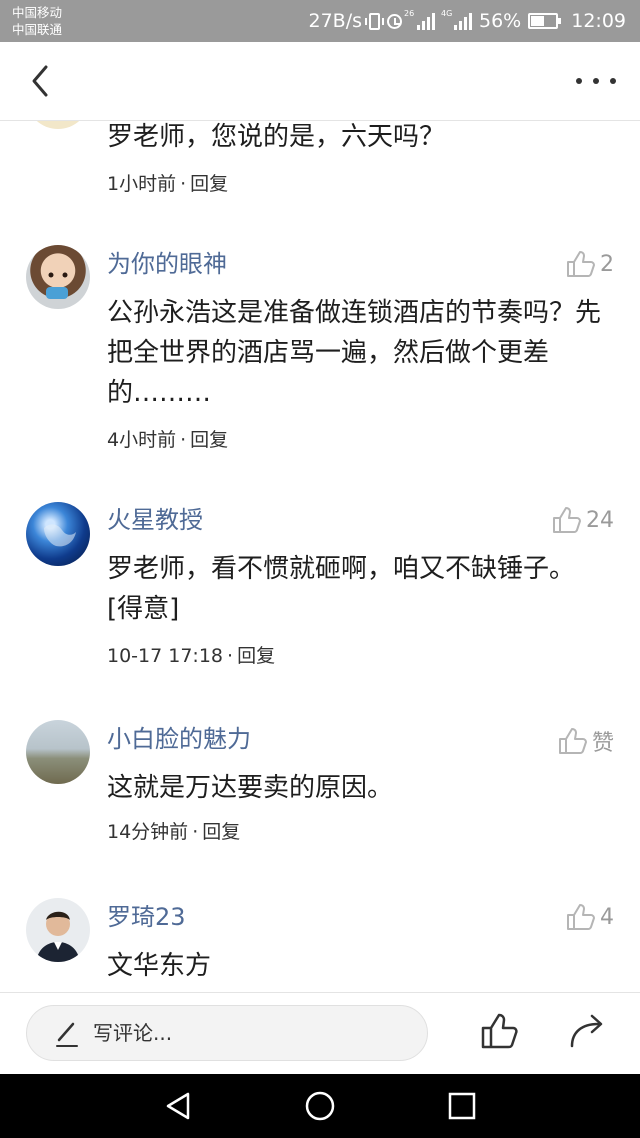  Describe the element at coordinates (37, 12) in the screenshot. I see `carrier-1: 中国移动` at that location.